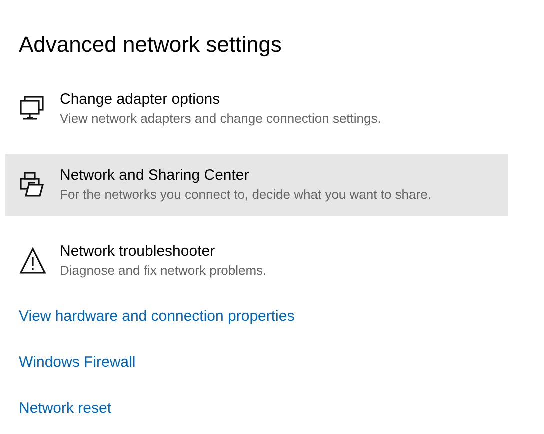  What do you see at coordinates (246, 195) in the screenshot?
I see `option-description: For the networks you connect to, decide what you want to share.` at bounding box center [246, 195].